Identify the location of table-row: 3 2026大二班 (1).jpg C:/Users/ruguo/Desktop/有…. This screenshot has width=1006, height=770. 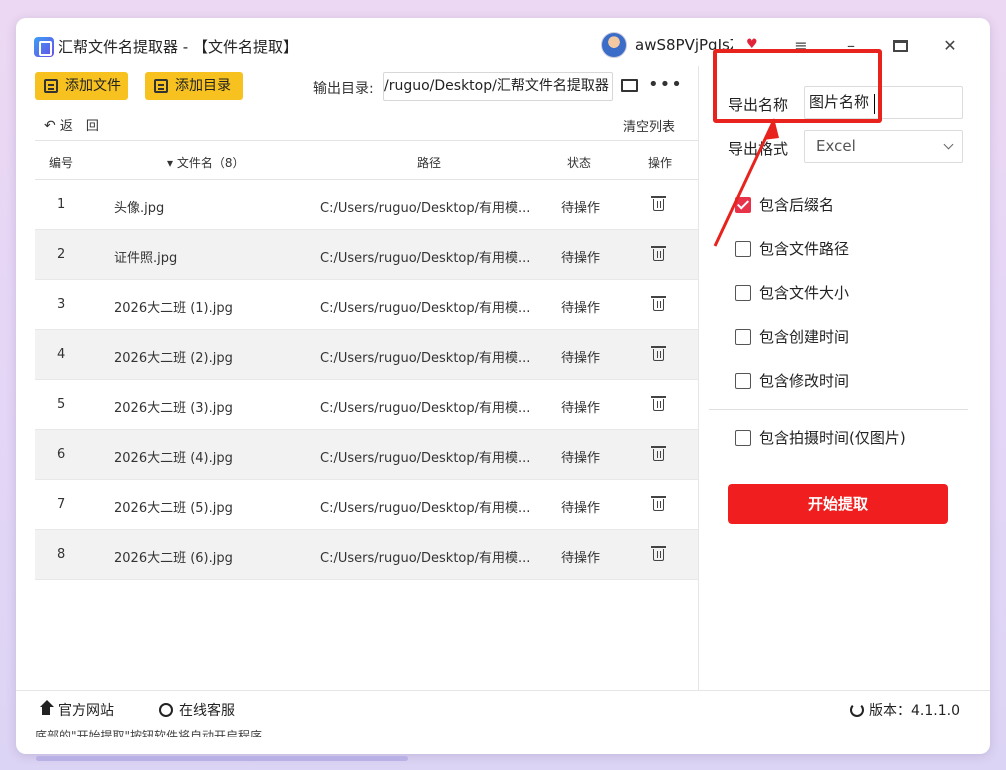
(366, 305).